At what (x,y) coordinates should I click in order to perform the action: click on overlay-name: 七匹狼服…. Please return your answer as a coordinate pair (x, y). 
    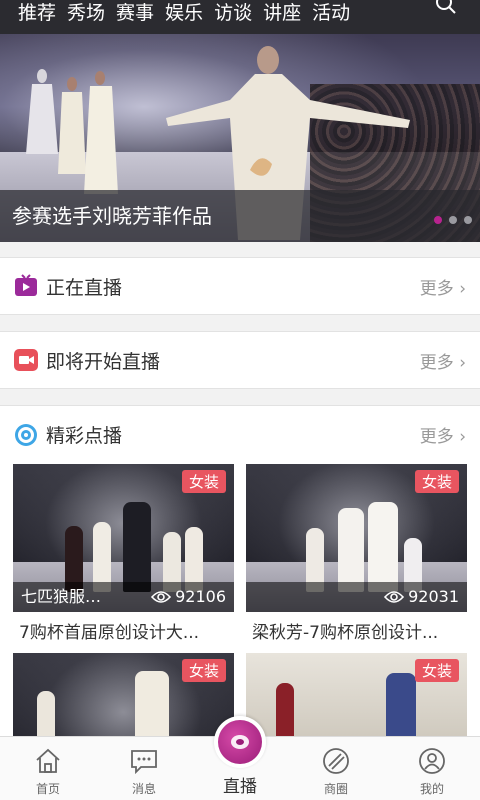
    Looking at the image, I should click on (61, 596).